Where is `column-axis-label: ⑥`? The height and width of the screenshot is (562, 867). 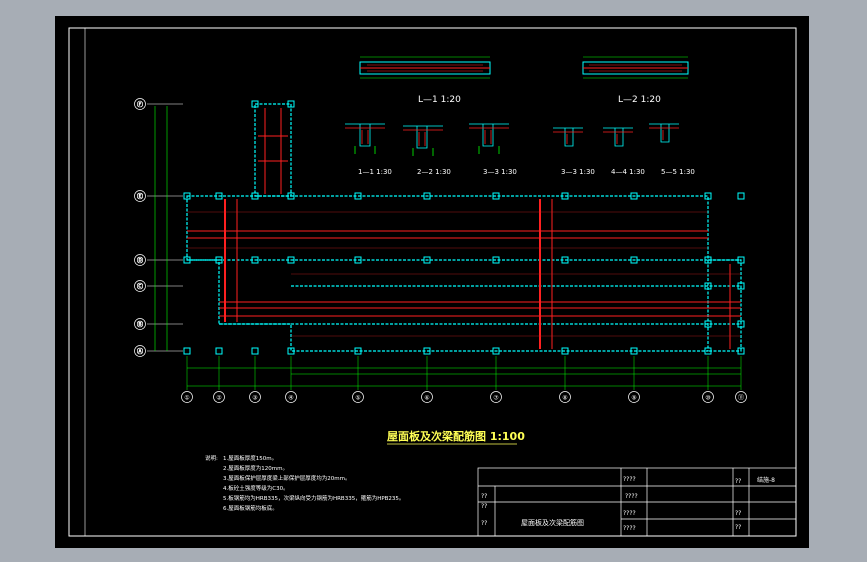 column-axis-label: ⑥ is located at coordinates (426, 398).